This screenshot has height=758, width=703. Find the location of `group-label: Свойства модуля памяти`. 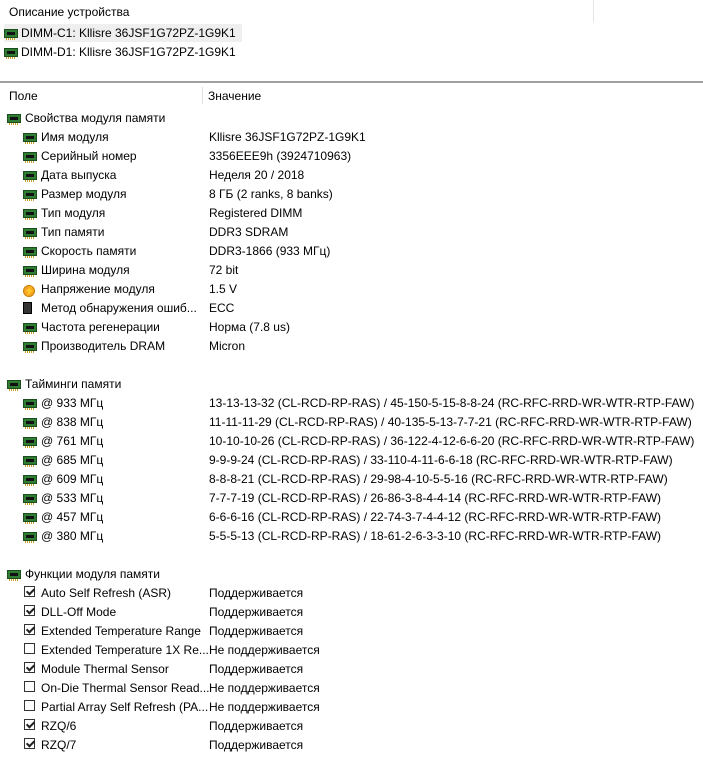

group-label: Свойства модуля памяти is located at coordinates (95, 118).